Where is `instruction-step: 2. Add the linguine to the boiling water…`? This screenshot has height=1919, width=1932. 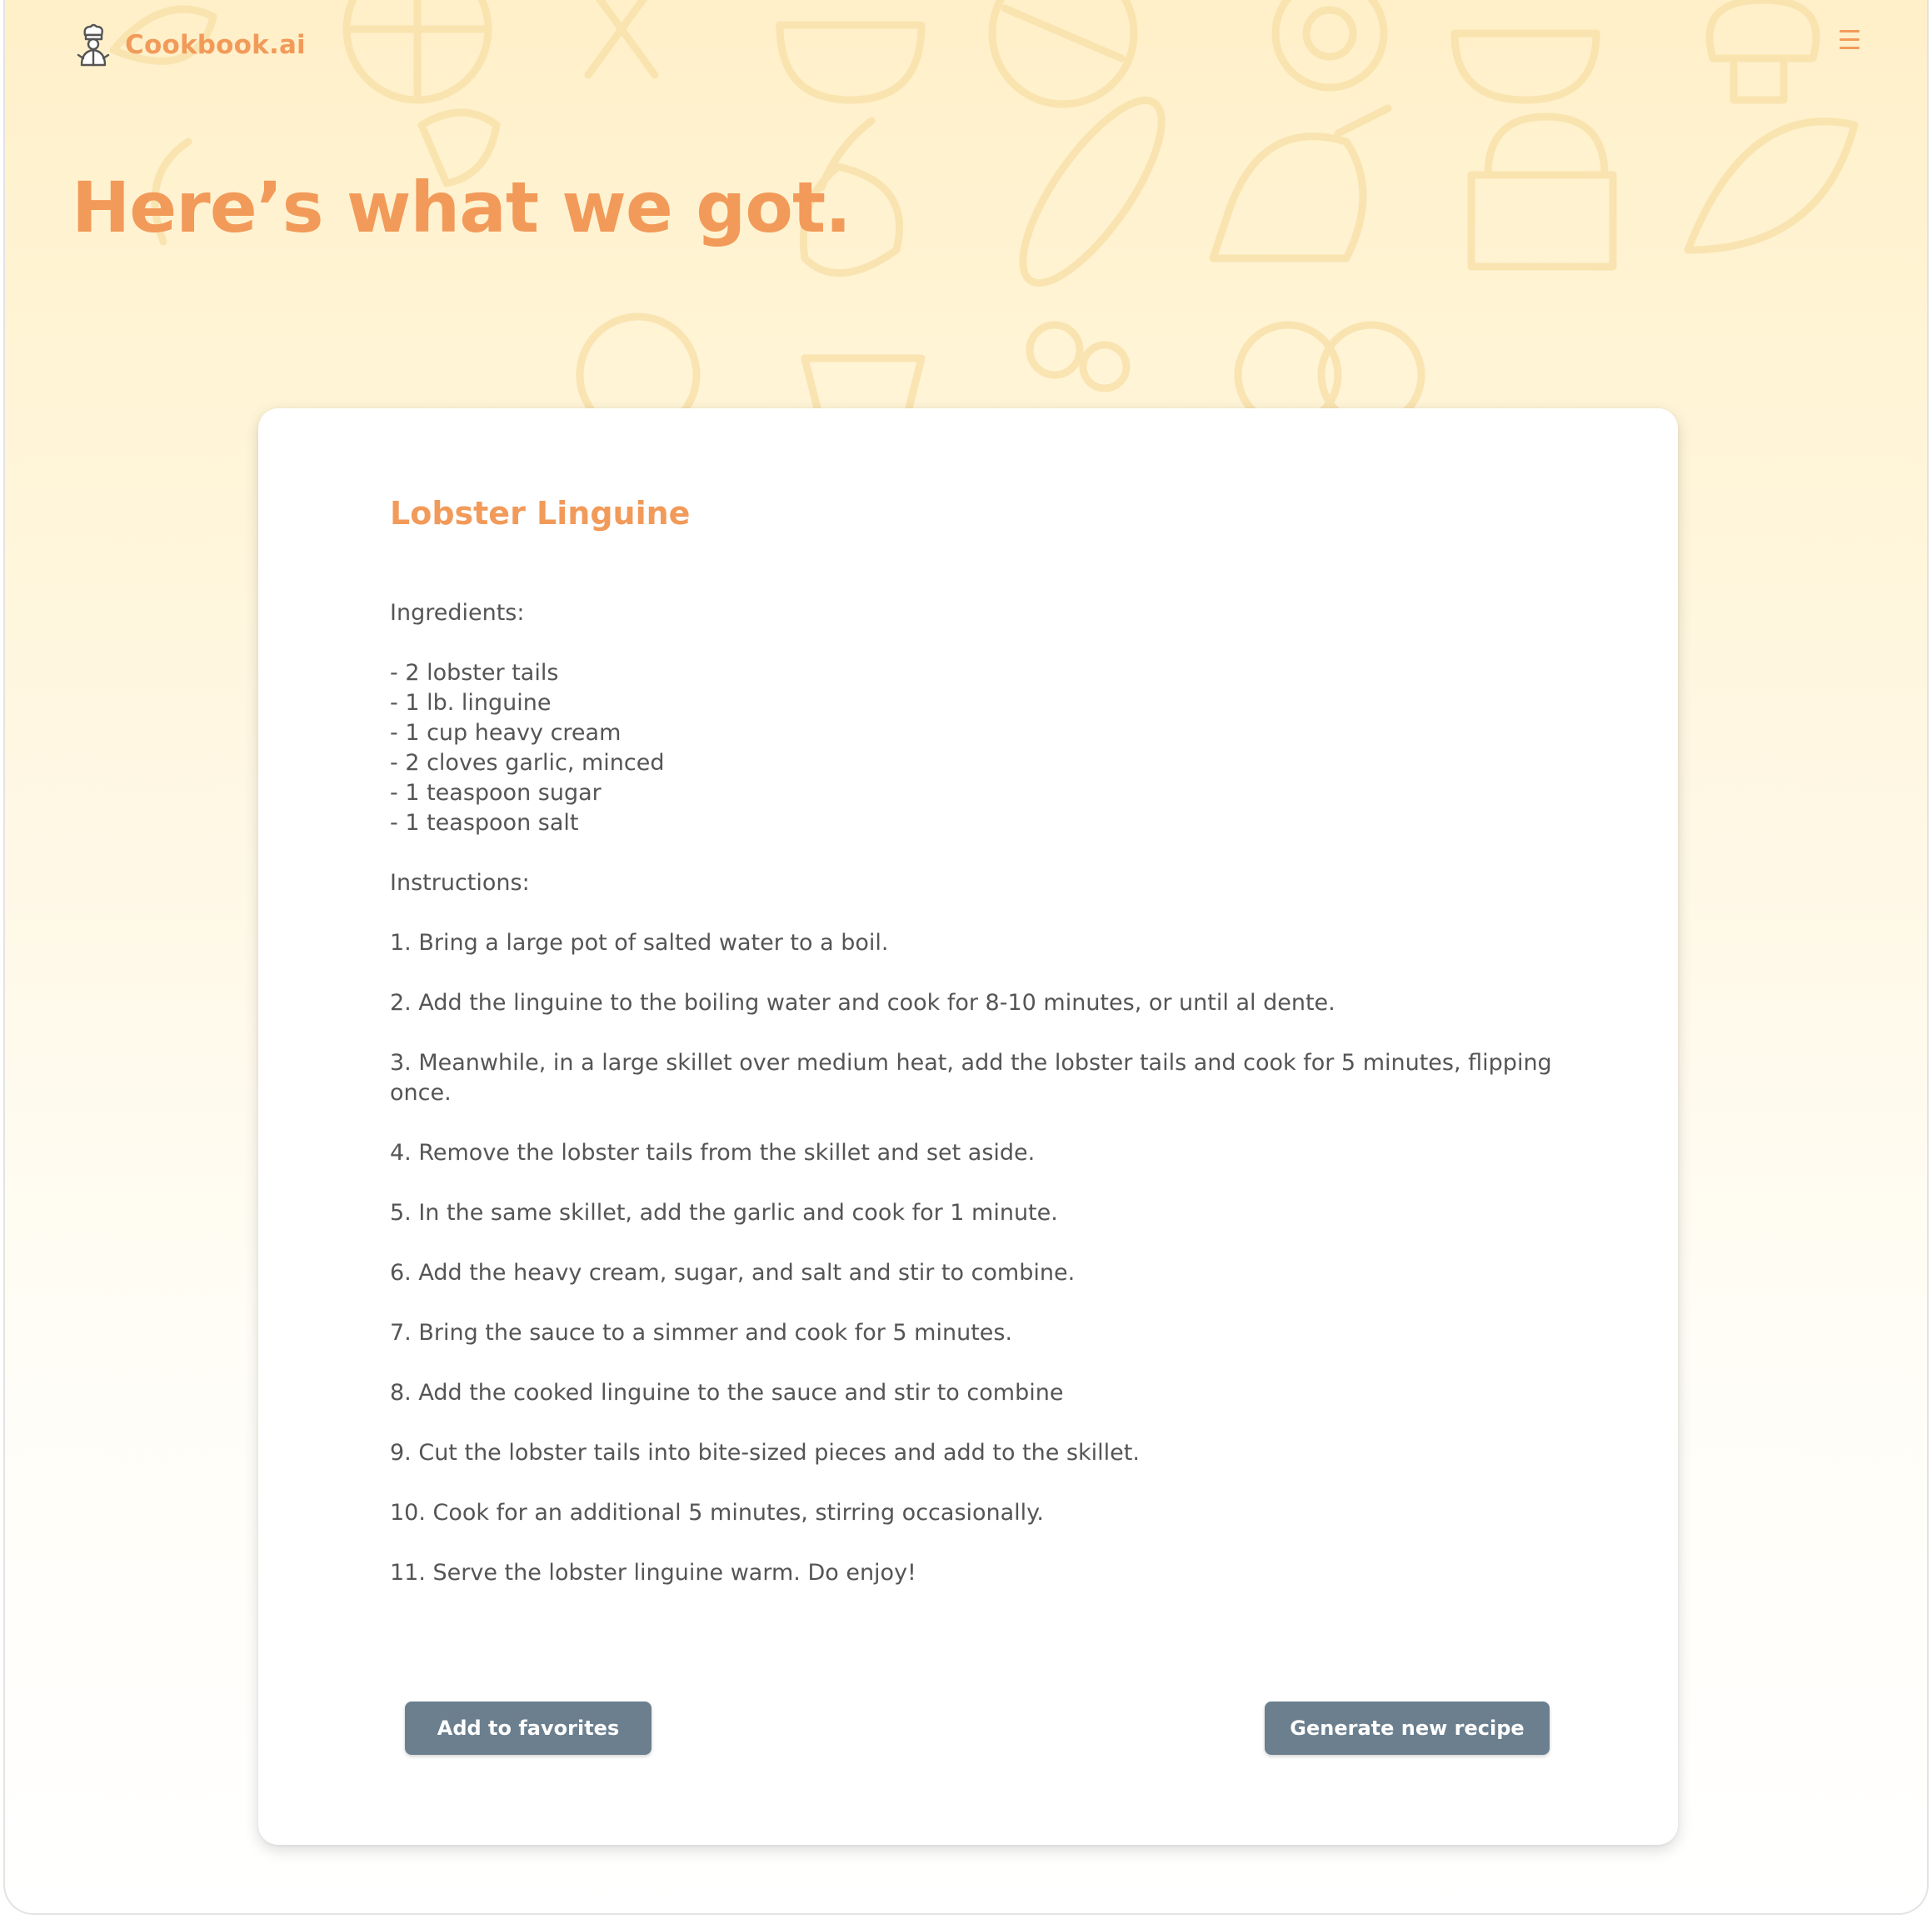
instruction-step: 2. Add the linguine to the boiling water… is located at coordinates (862, 1003).